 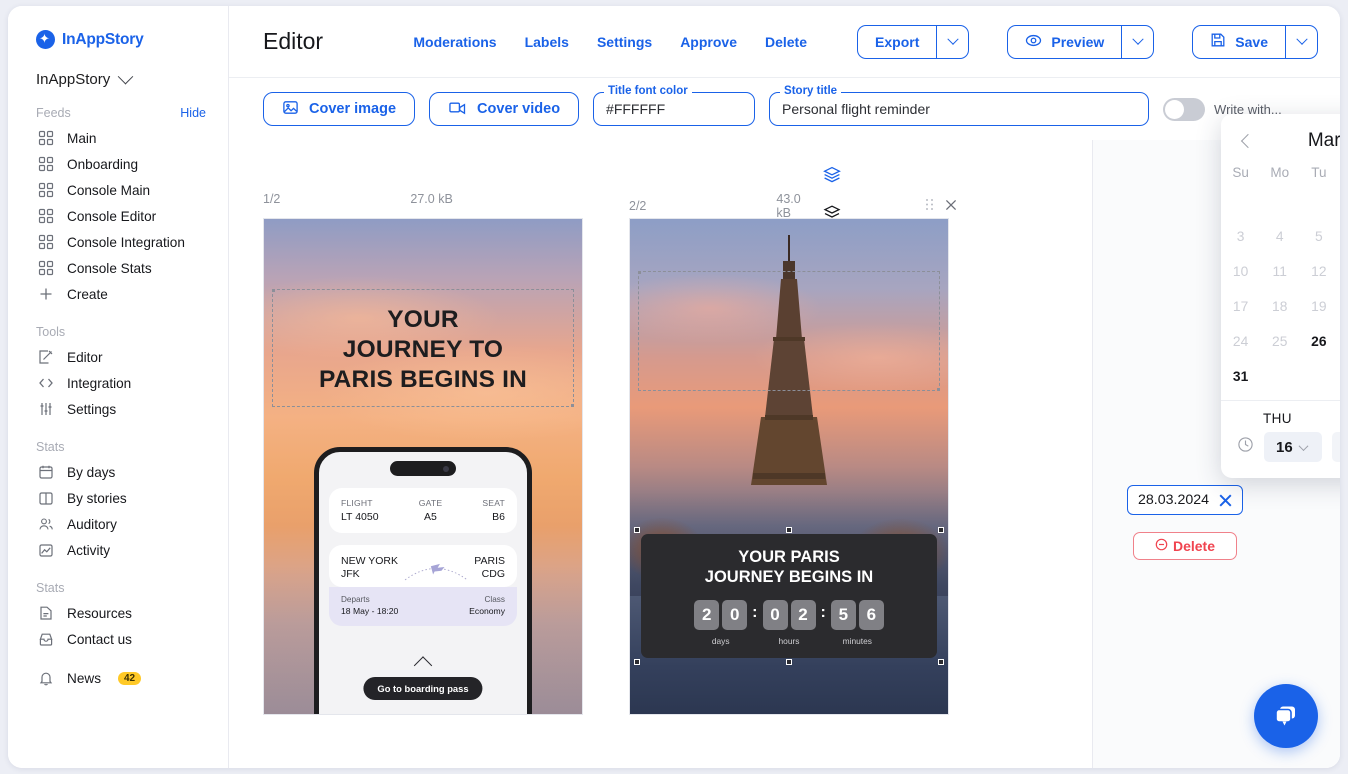 What do you see at coordinates (118, 138) in the screenshot?
I see `sidebar-item-main: Main` at bounding box center [118, 138].